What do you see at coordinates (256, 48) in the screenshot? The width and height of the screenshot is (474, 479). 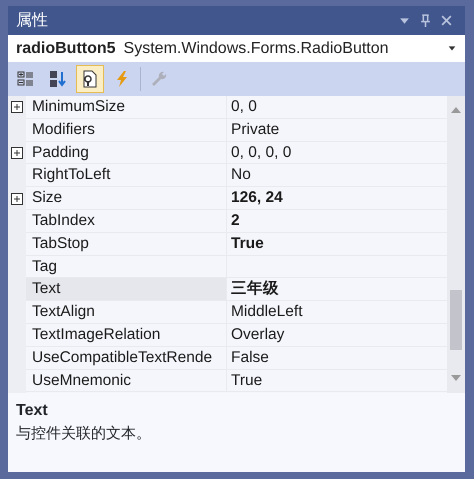 I see `object-type: System.Windows.Forms.RadioButton` at bounding box center [256, 48].